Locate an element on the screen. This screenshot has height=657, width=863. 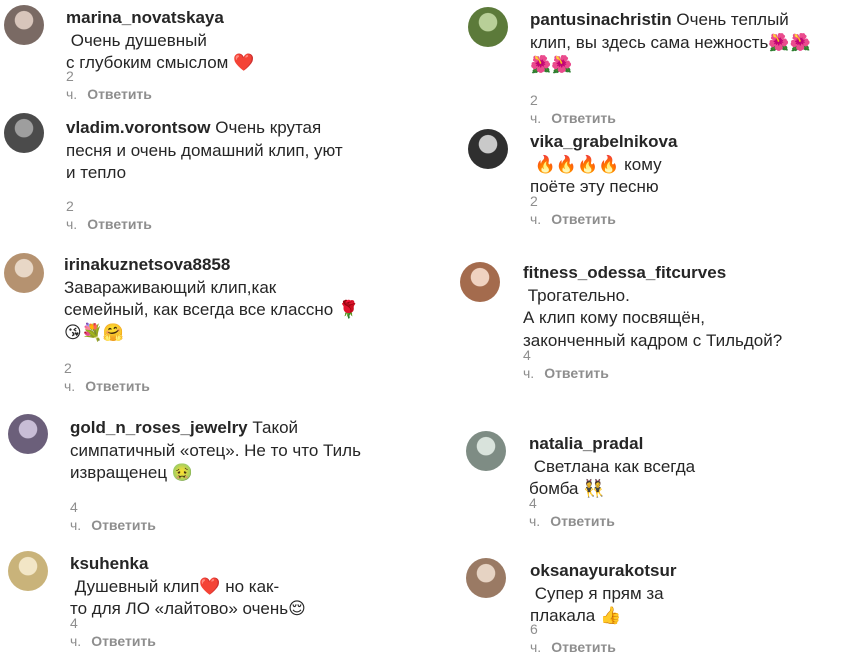
username-link: pantusinachristin is located at coordinates (601, 19).